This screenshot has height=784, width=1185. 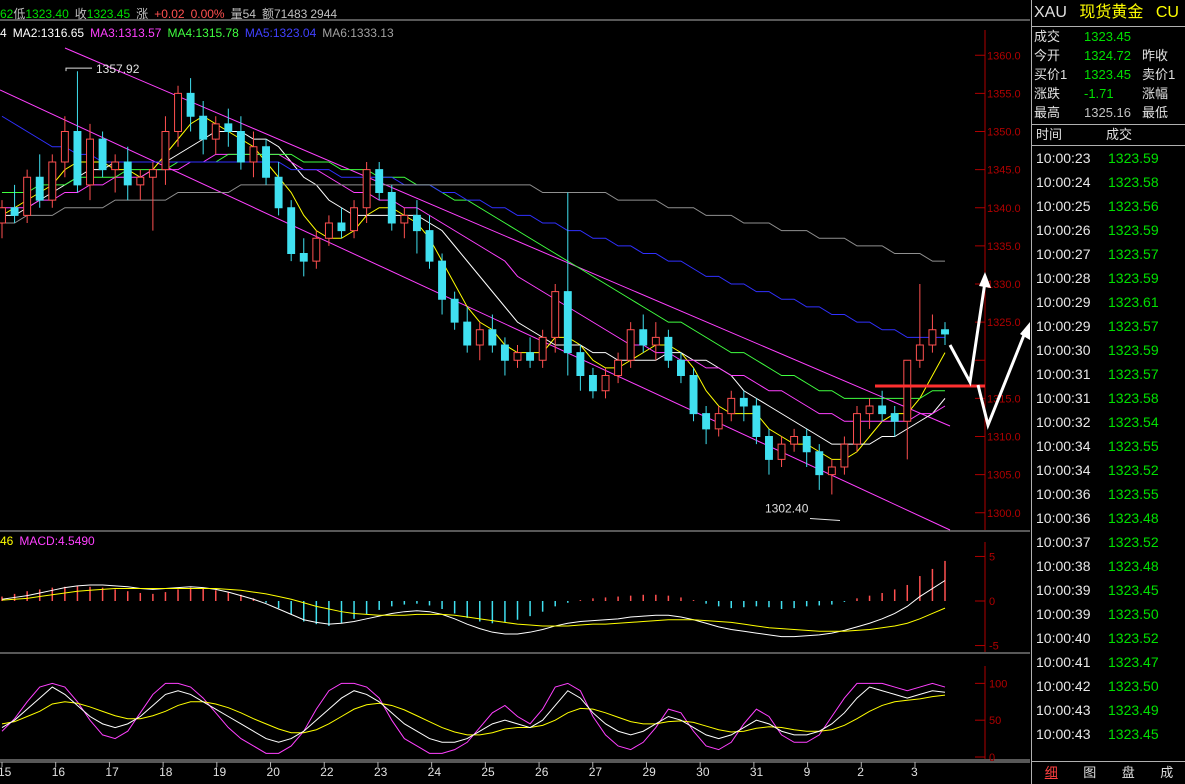 What do you see at coordinates (324, 14) in the screenshot?
I see `amount-extra: 2944` at bounding box center [324, 14].